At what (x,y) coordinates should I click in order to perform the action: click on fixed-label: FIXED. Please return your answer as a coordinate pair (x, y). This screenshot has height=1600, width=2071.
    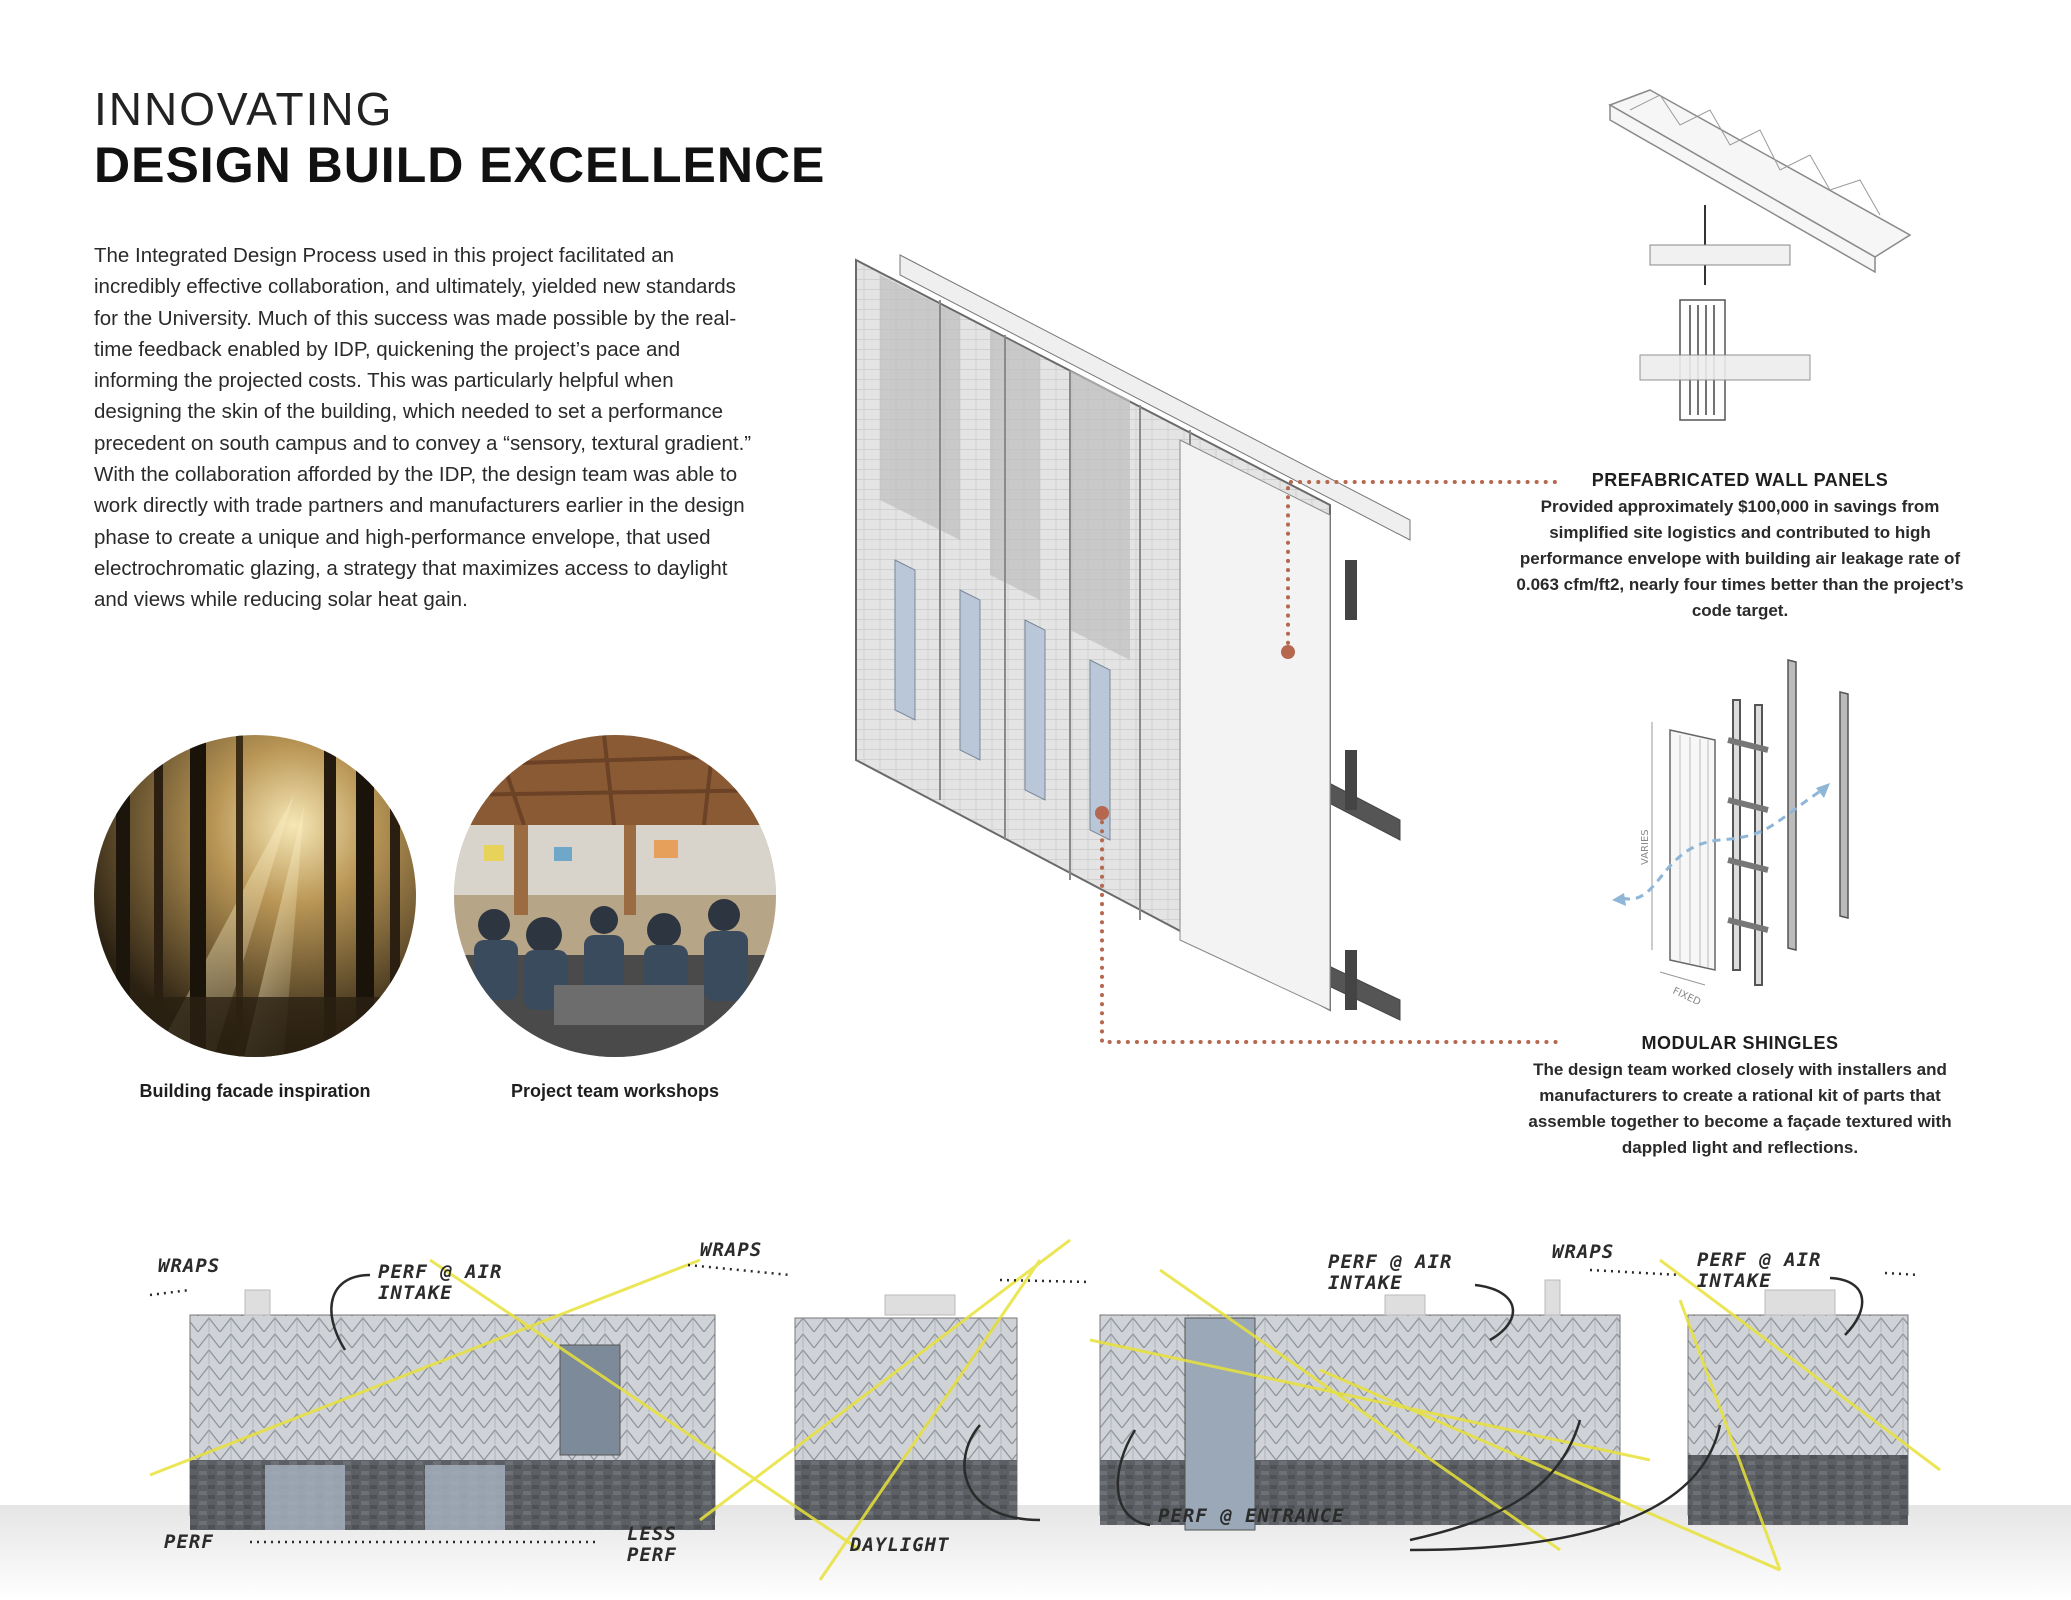
    Looking at the image, I should click on (1687, 997).